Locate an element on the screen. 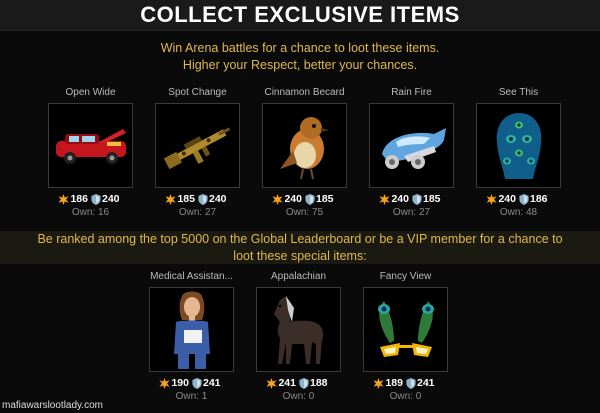 This screenshot has height=413, width=600. item-card: See This 240 186 Own: 48 is located at coordinates (518, 152).